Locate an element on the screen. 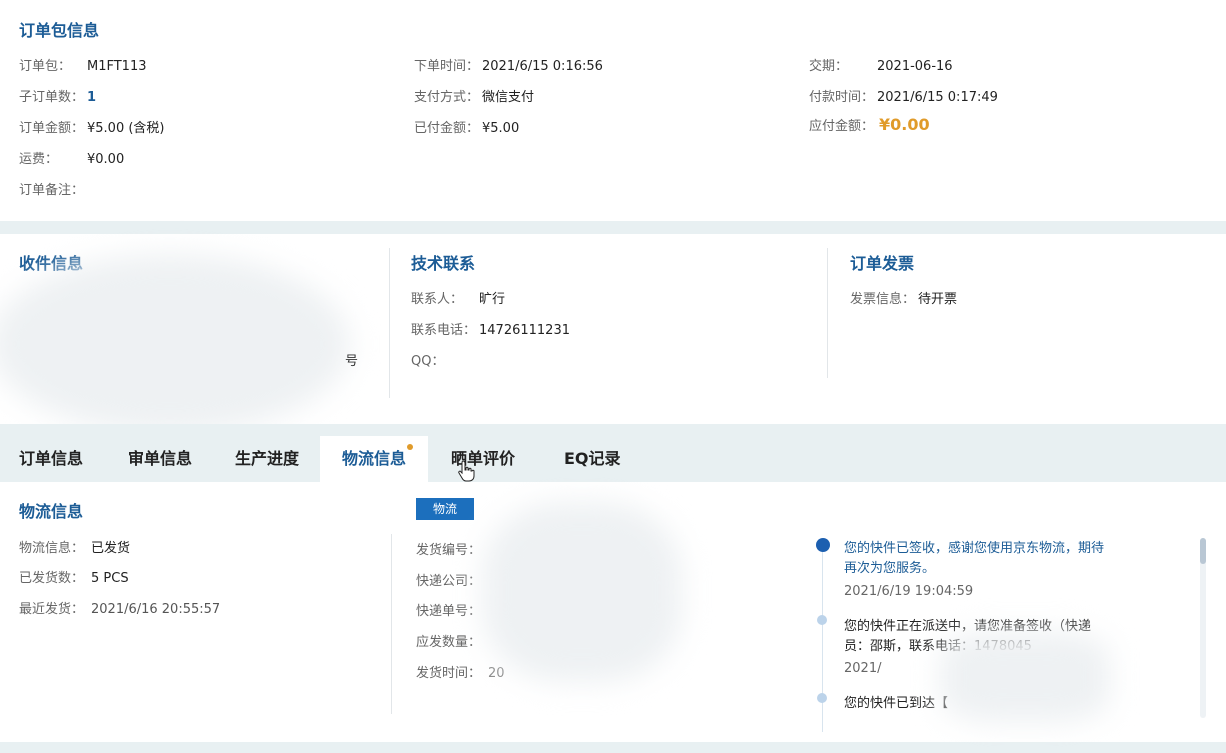  timeline-entry-text: 您的快件已签收，感谢您使用京东物流，期待再次为您服务。 is located at coordinates (974, 558).